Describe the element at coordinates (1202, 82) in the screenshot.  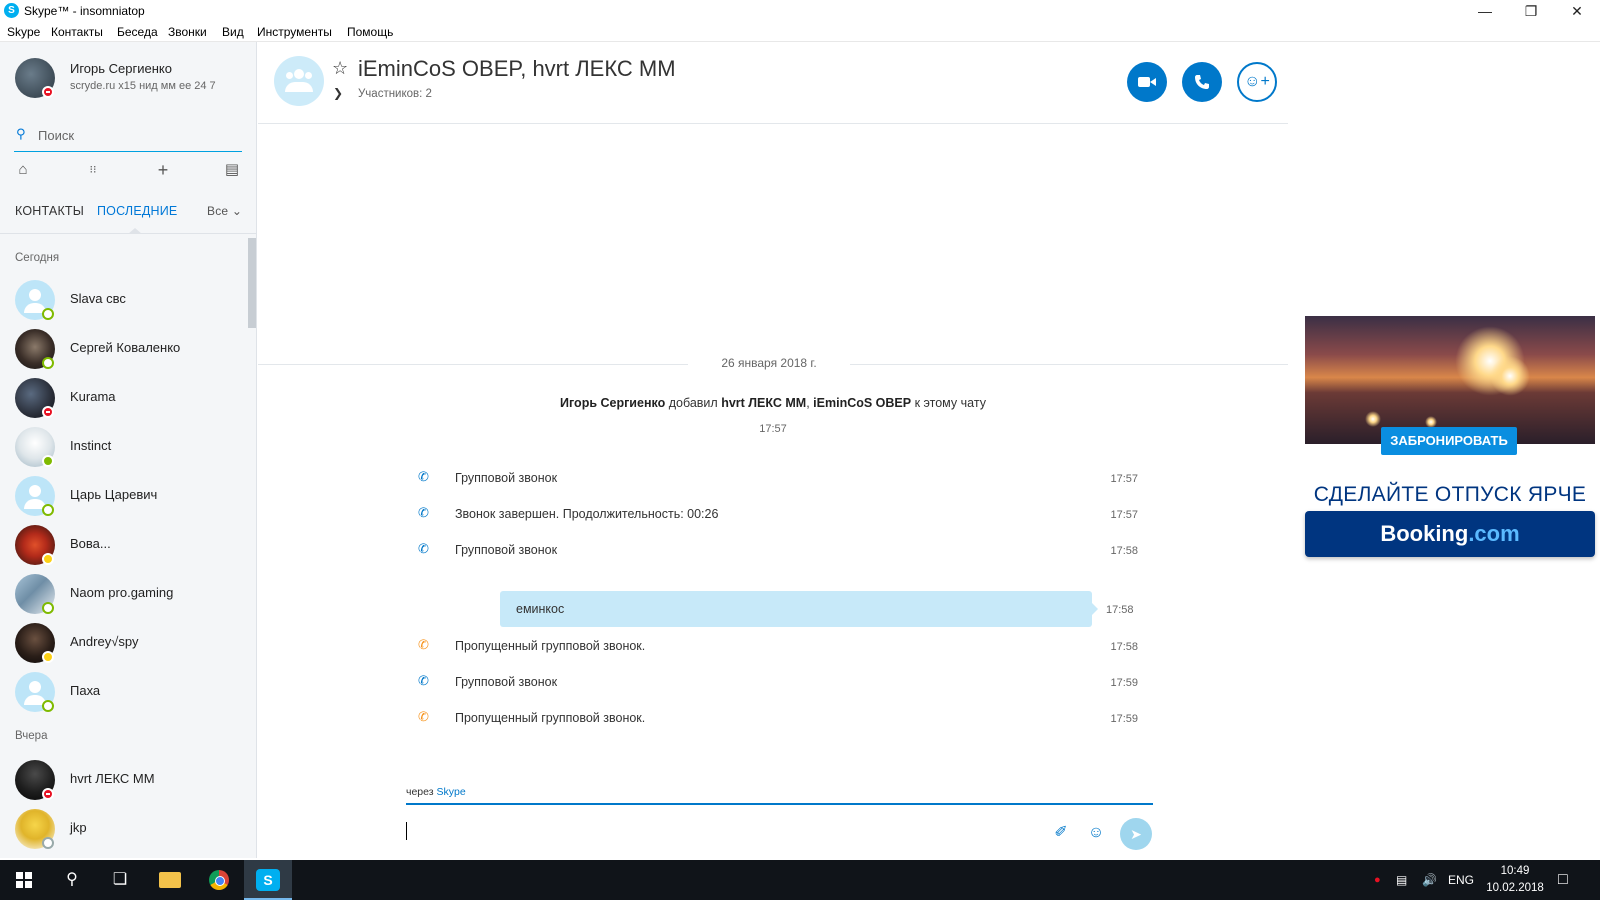
I see `audio-call-button` at that location.